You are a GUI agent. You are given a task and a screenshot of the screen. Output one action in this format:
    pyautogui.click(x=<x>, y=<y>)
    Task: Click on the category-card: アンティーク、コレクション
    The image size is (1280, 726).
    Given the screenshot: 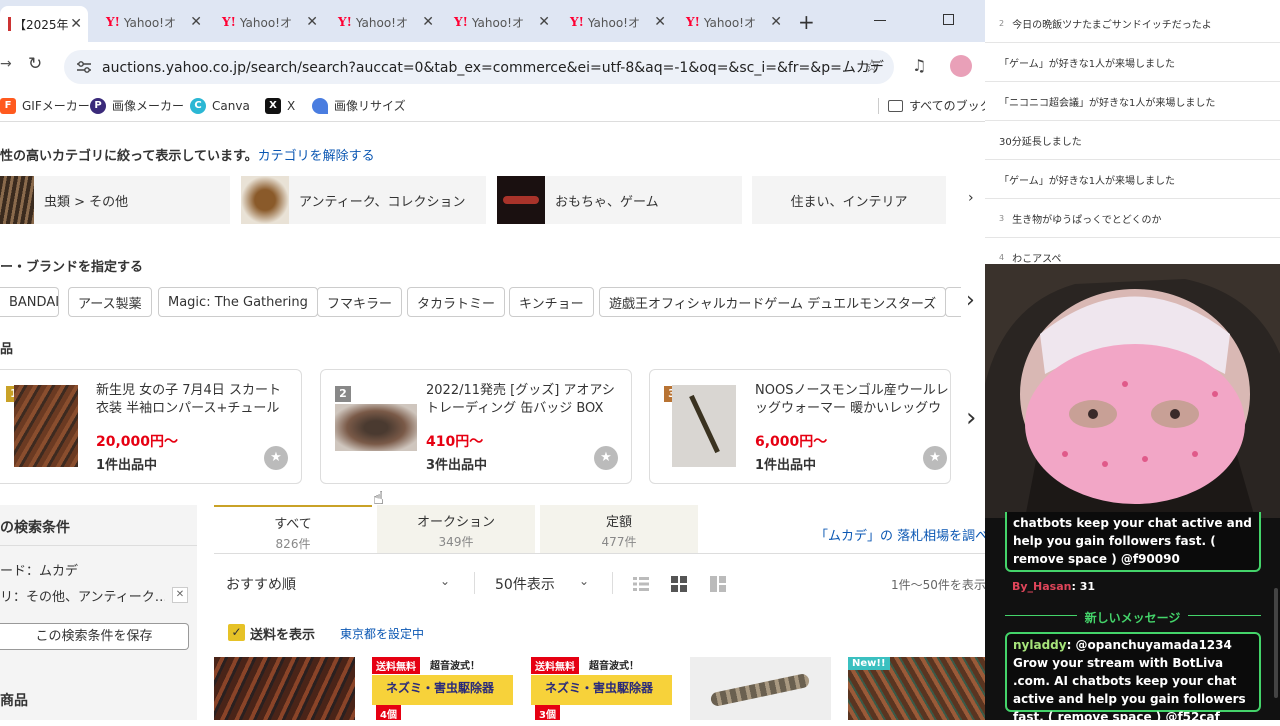 What is the action you would take?
    pyautogui.click(x=363, y=200)
    